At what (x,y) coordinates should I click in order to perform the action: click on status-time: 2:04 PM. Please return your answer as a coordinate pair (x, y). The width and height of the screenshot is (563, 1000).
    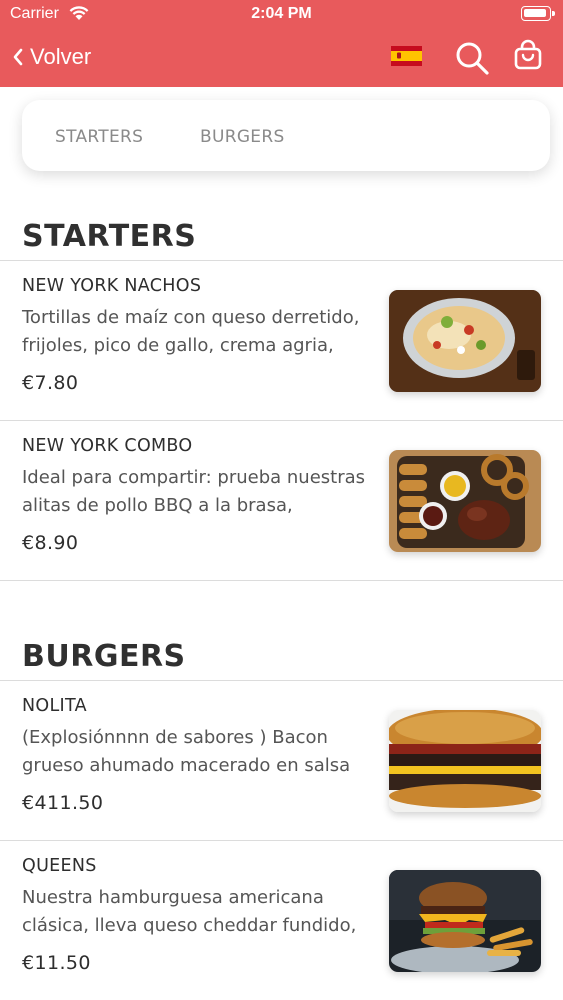
    Looking at the image, I should click on (281, 13).